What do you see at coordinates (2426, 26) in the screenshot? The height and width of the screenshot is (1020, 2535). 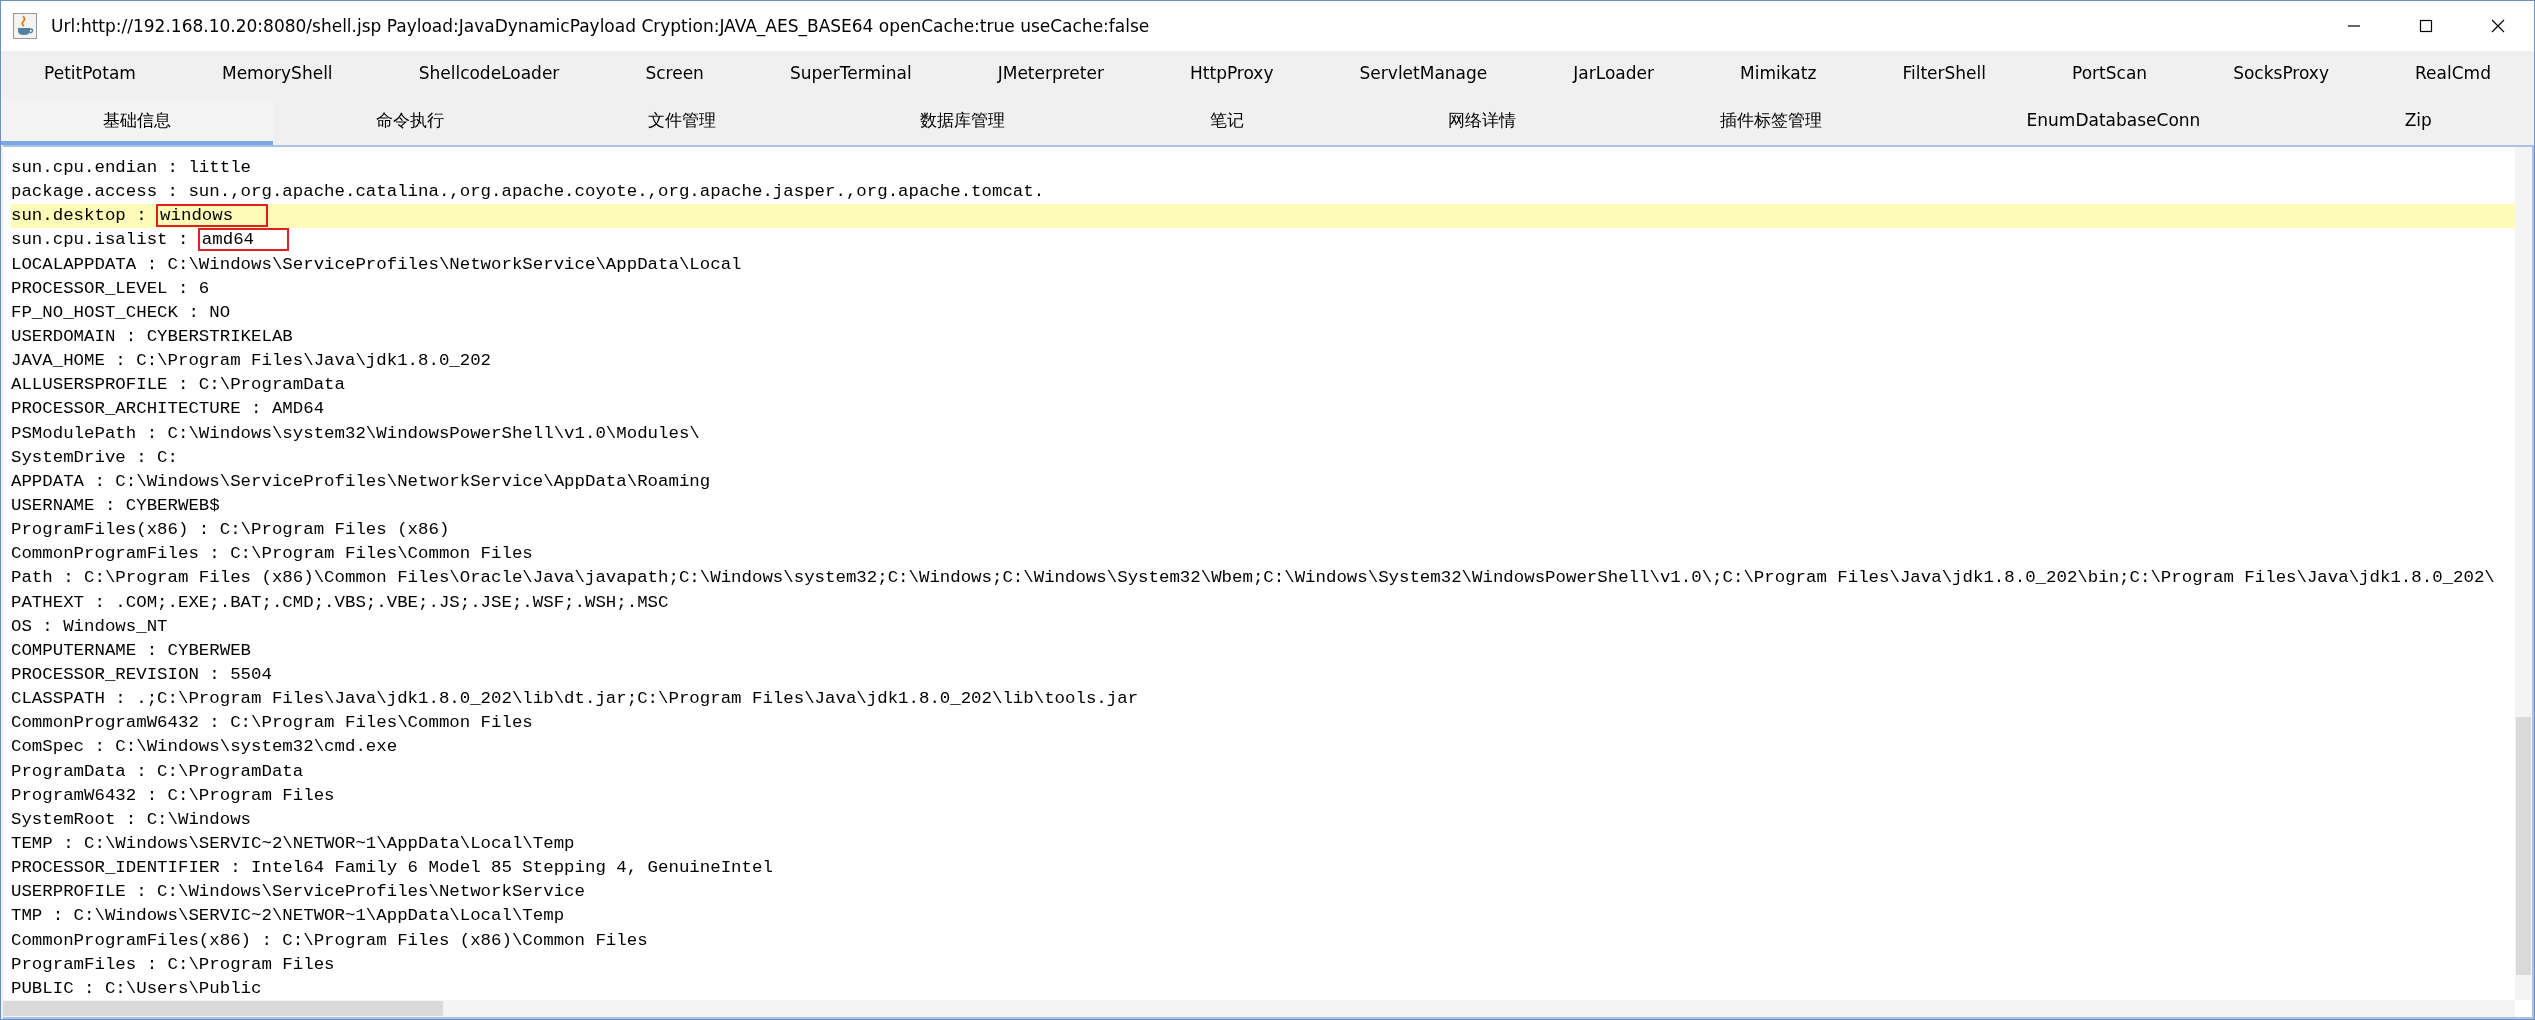 I see `maximize-icon` at bounding box center [2426, 26].